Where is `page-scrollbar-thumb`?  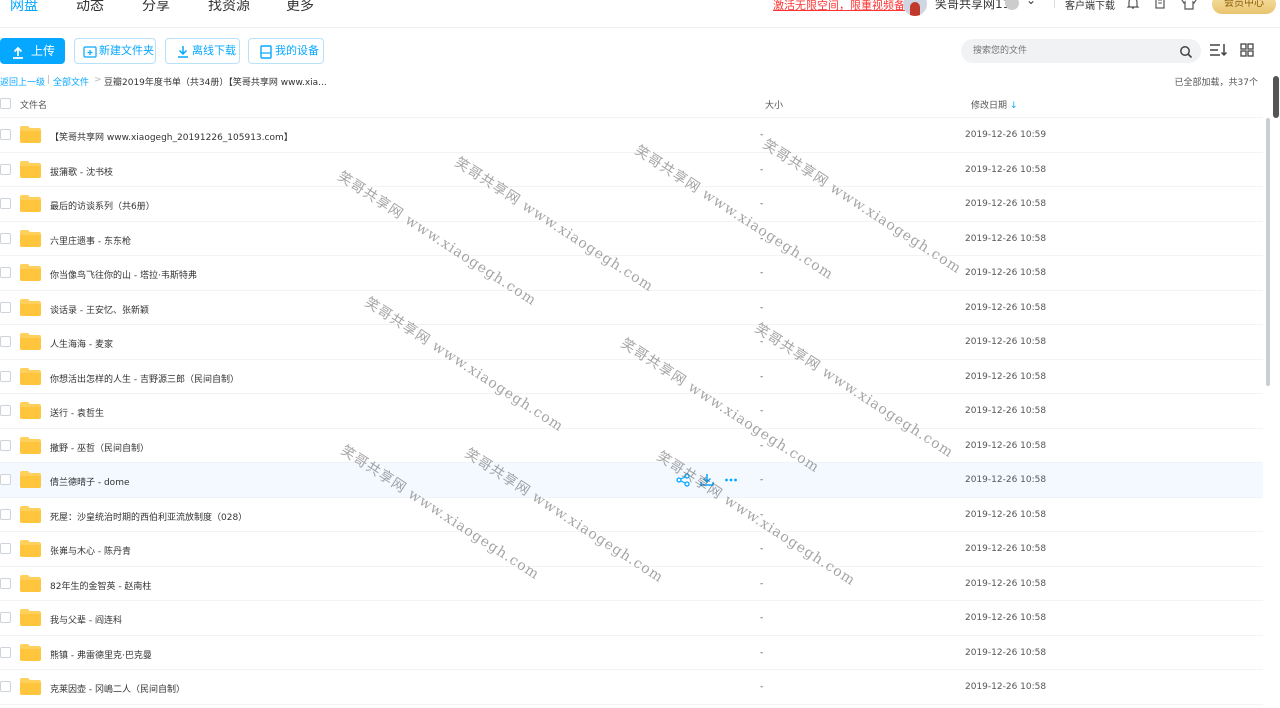 page-scrollbar-thumb is located at coordinates (1276, 97).